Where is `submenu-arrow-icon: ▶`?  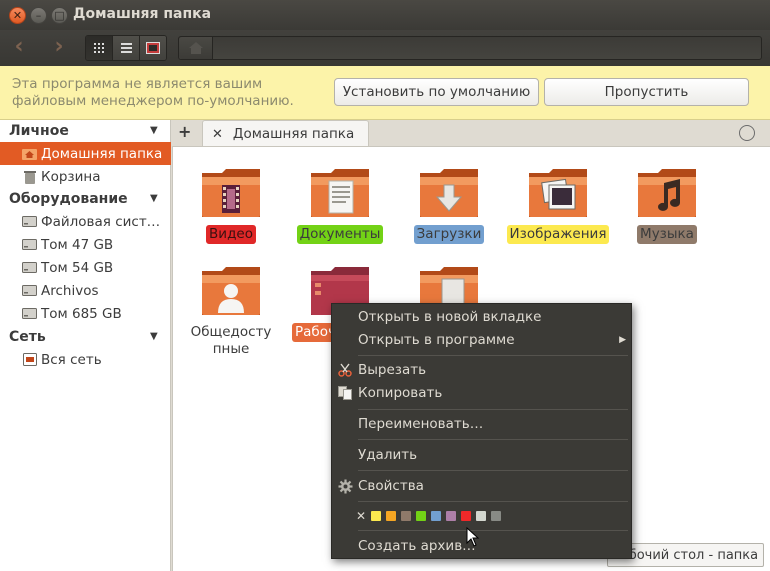 submenu-arrow-icon: ▶ is located at coordinates (622, 340).